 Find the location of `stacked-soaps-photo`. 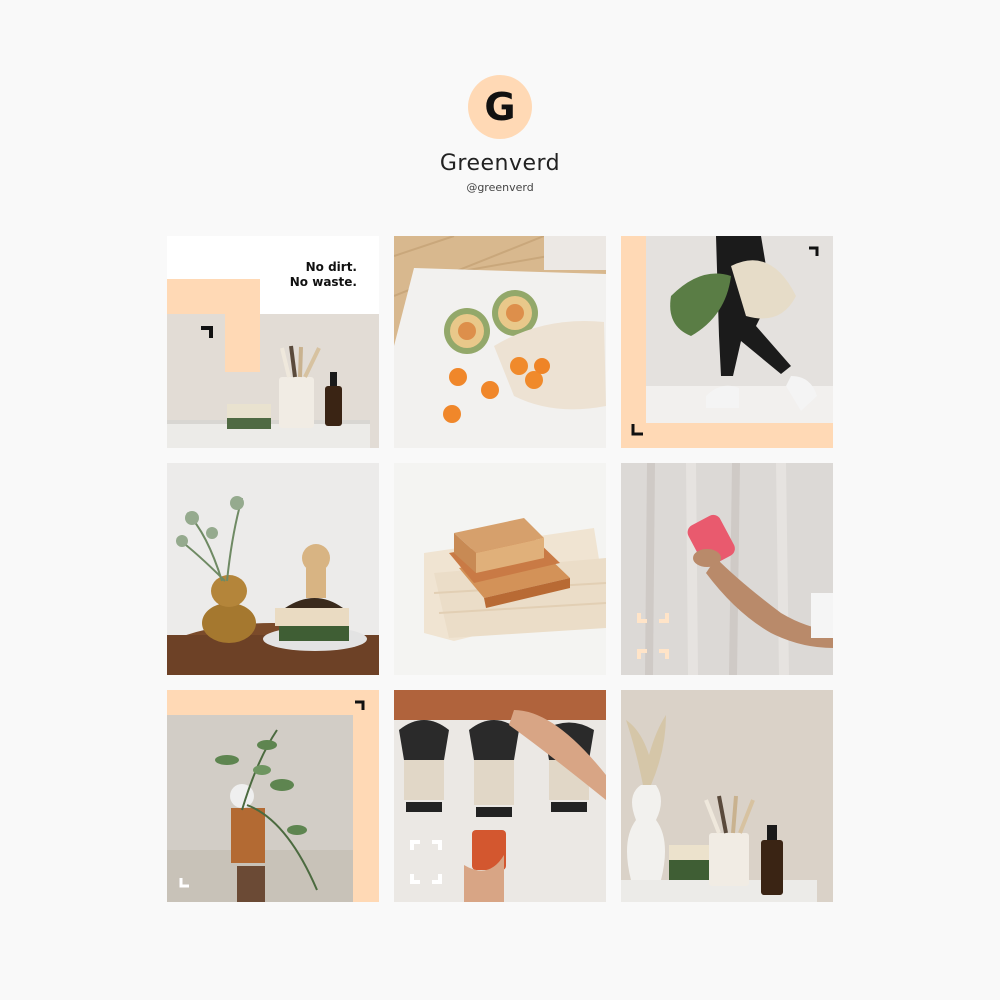

stacked-soaps-photo is located at coordinates (500, 569).